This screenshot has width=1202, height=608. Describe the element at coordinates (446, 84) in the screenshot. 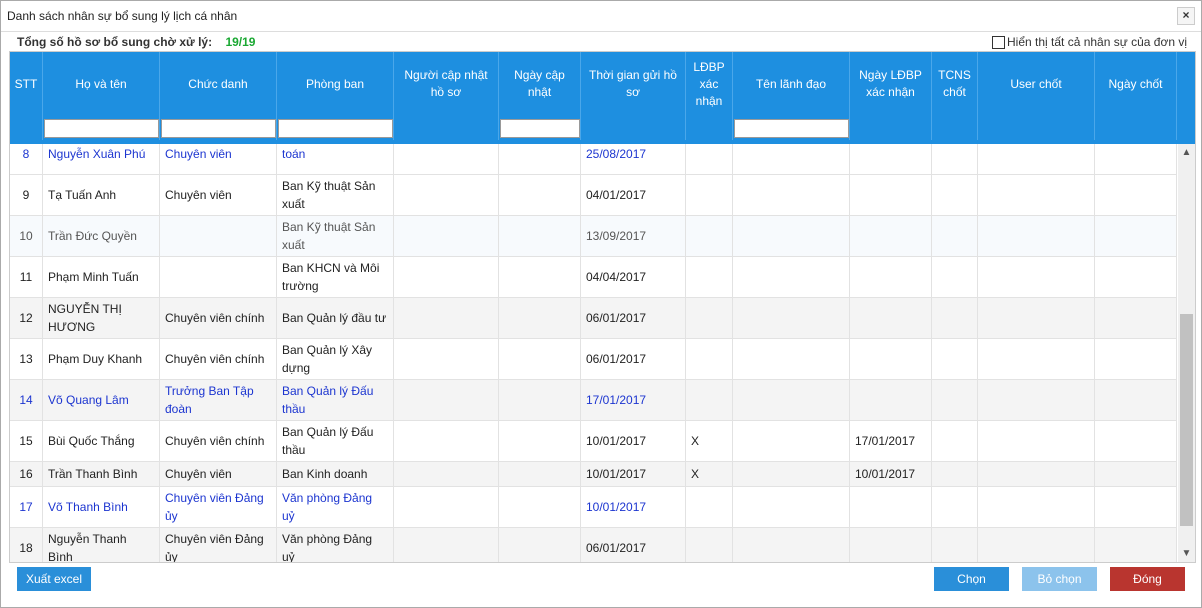

I see `column-header-updater: Người cập nhật hồ sơ` at that location.